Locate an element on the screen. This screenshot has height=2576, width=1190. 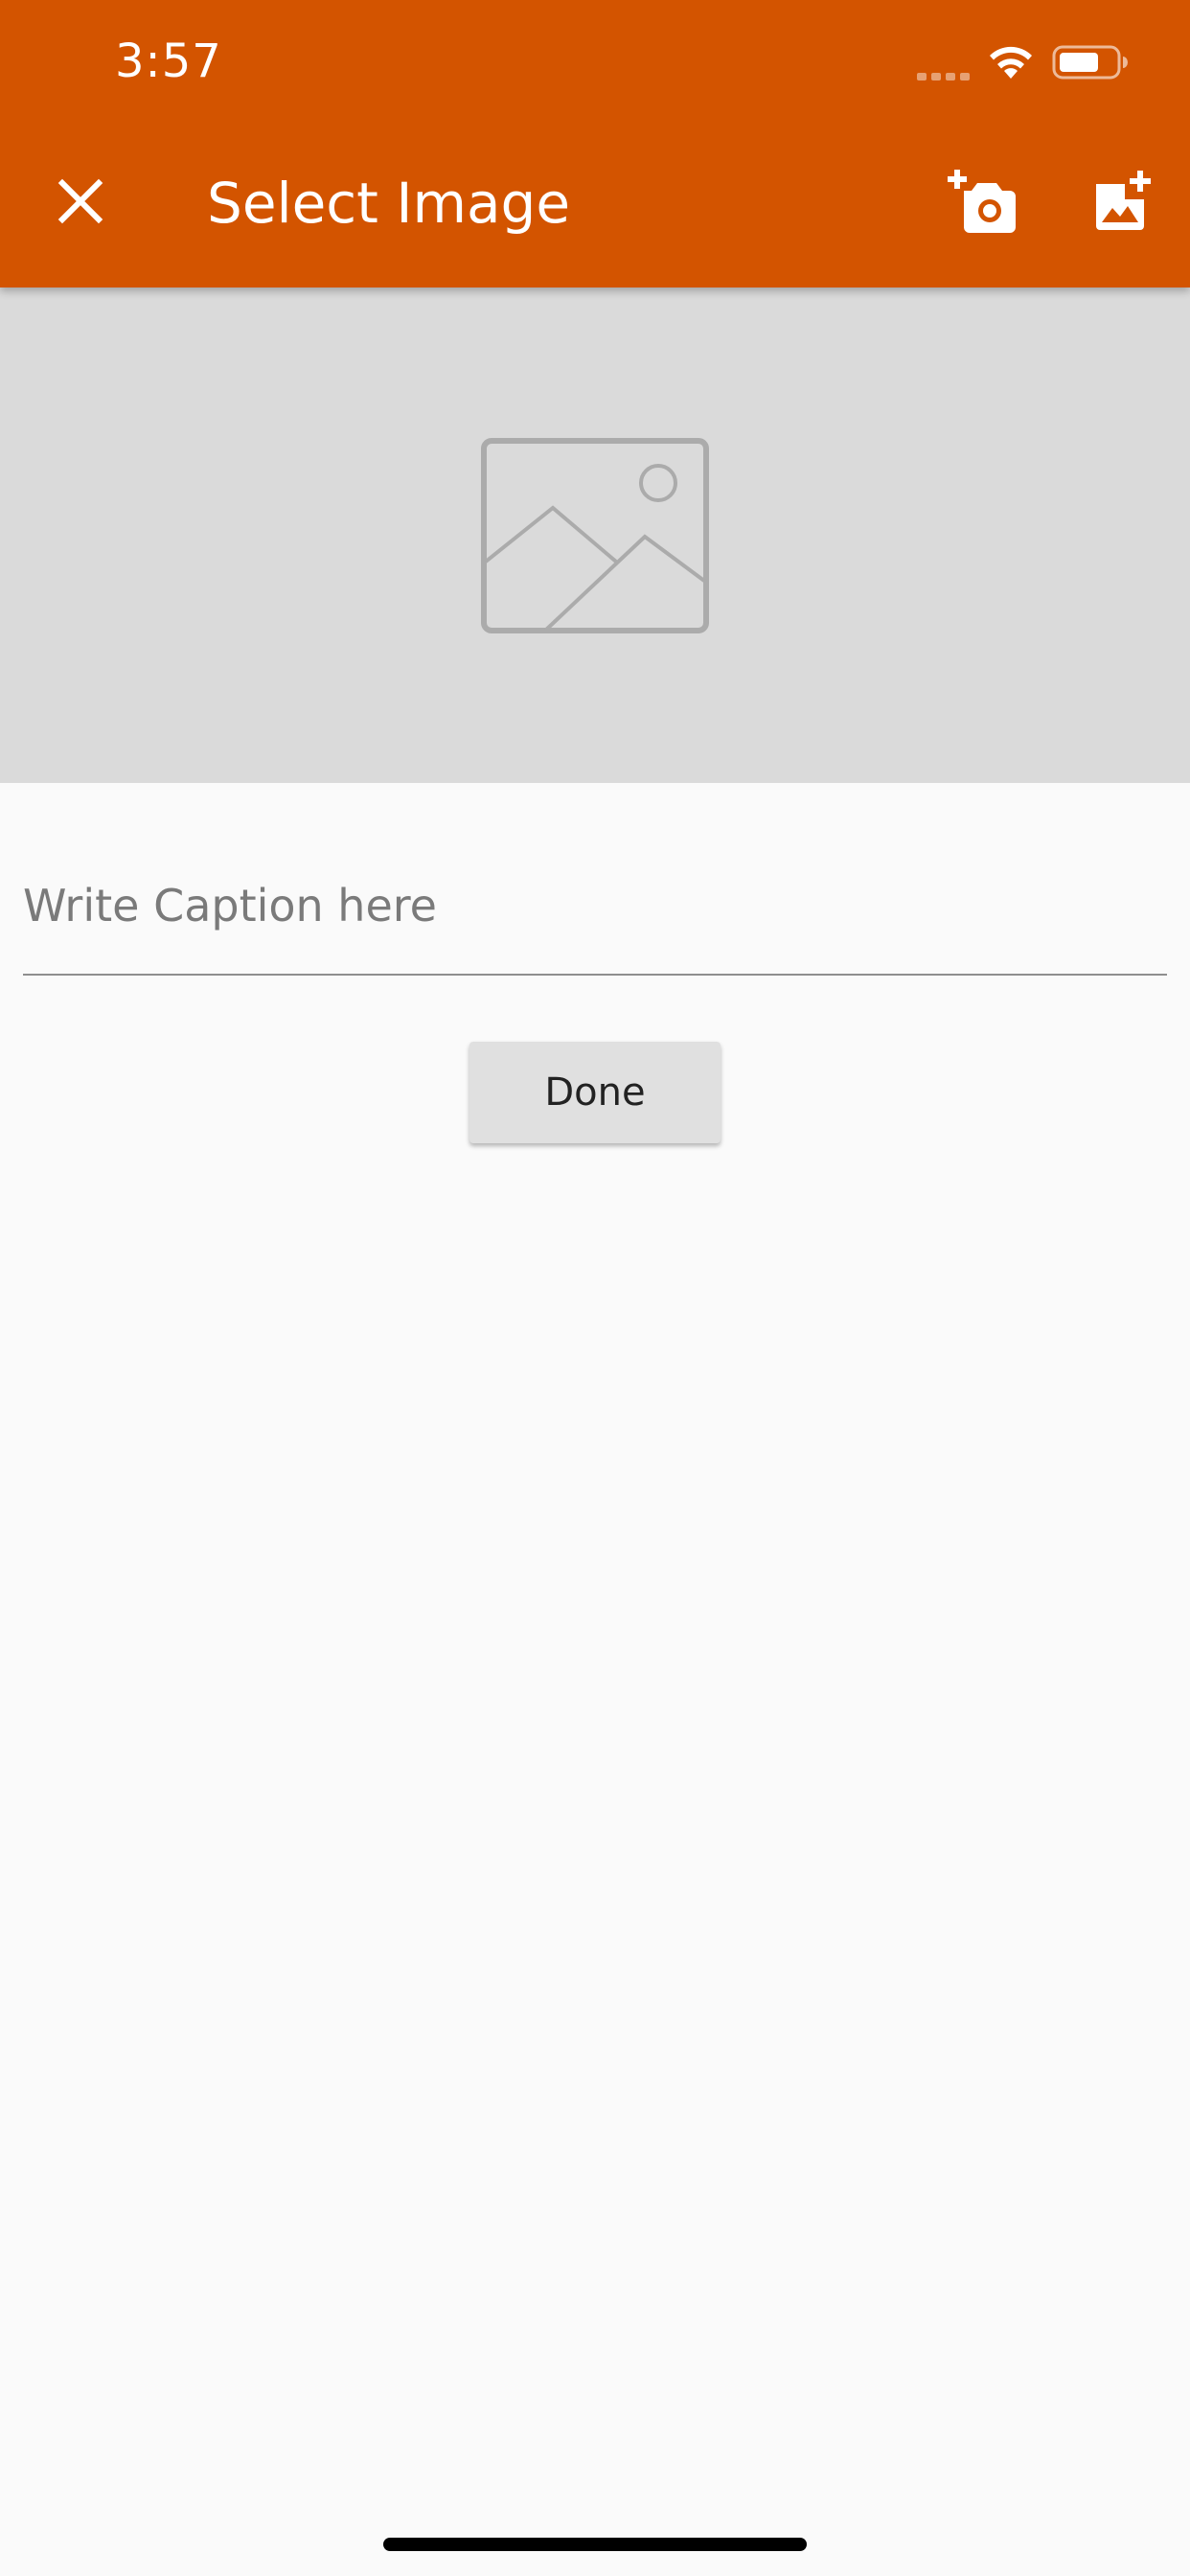
caption-input is located at coordinates (595, 905).